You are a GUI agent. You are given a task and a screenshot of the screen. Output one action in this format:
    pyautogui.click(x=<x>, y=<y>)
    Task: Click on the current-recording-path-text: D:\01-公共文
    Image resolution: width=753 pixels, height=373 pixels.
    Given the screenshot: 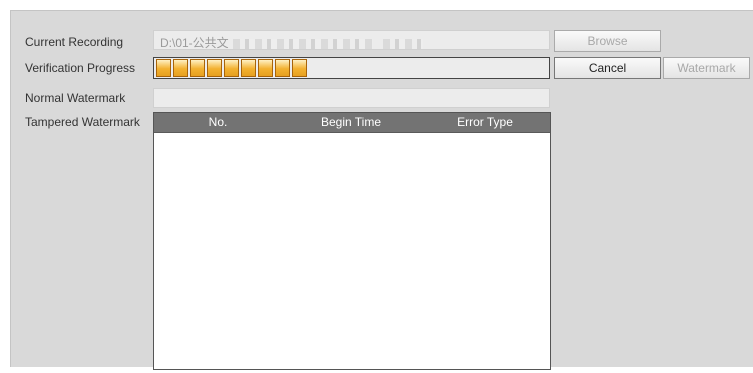 What is the action you would take?
    pyautogui.click(x=194, y=43)
    